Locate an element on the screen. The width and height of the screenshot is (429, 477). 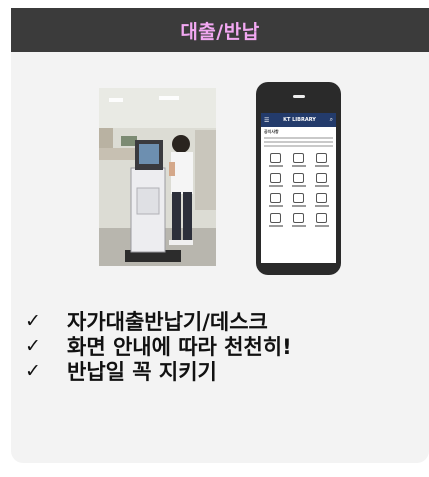
megaphone-icon is located at coordinates (321, 218).